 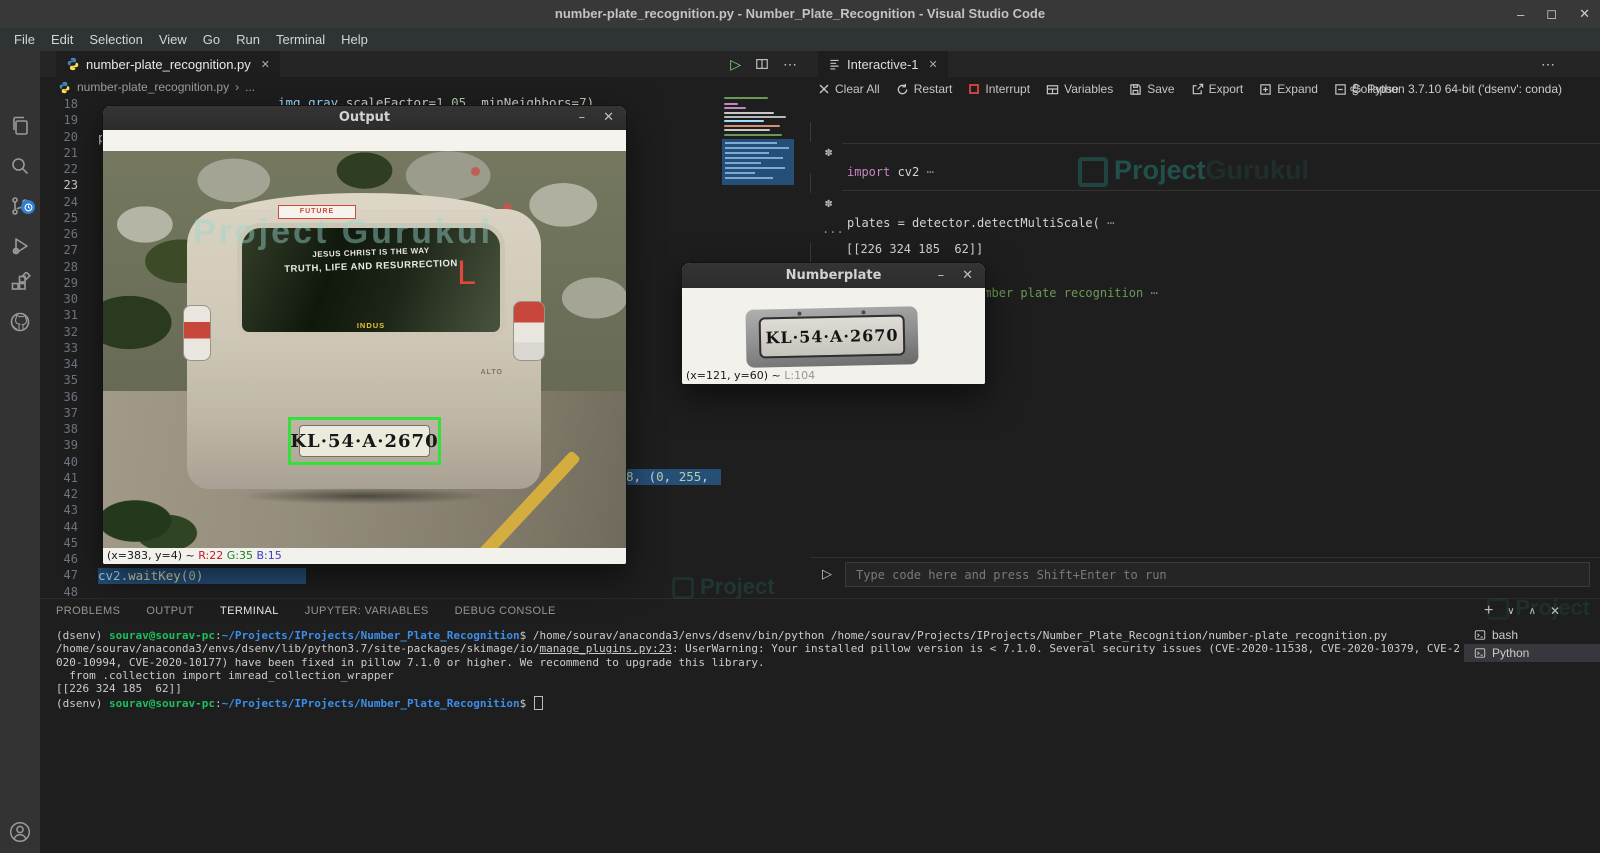 What do you see at coordinates (1152, 89) in the screenshot?
I see `save-button: Save` at bounding box center [1152, 89].